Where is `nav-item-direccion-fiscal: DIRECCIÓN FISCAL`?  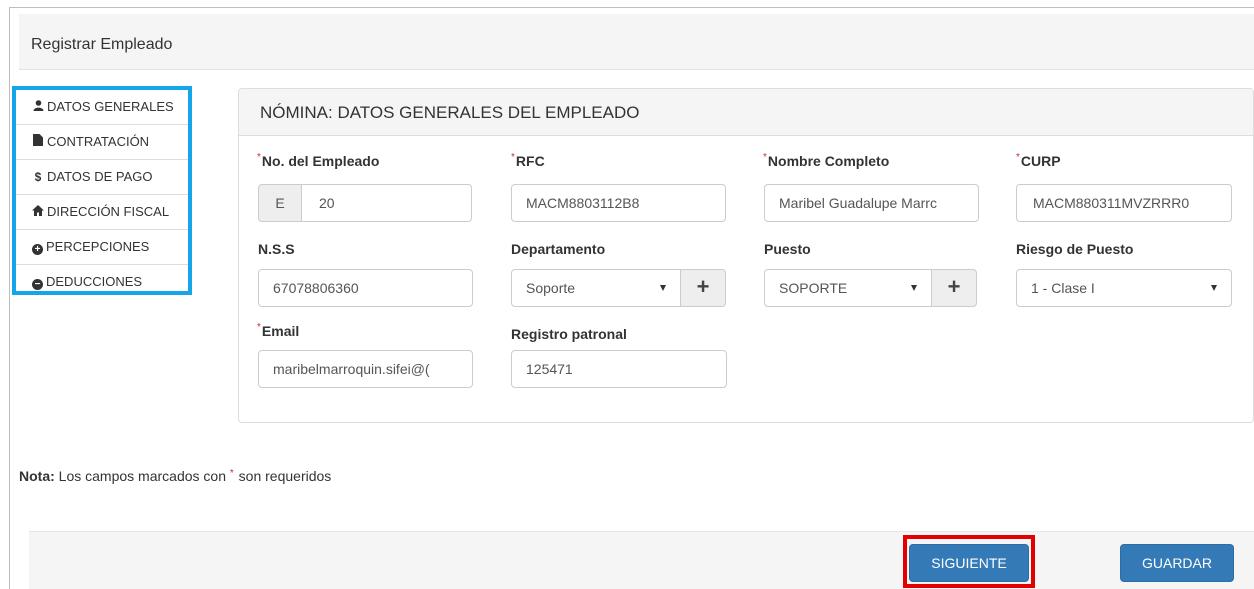
nav-item-direccion-fiscal: DIRECCIÓN FISCAL is located at coordinates (102, 212).